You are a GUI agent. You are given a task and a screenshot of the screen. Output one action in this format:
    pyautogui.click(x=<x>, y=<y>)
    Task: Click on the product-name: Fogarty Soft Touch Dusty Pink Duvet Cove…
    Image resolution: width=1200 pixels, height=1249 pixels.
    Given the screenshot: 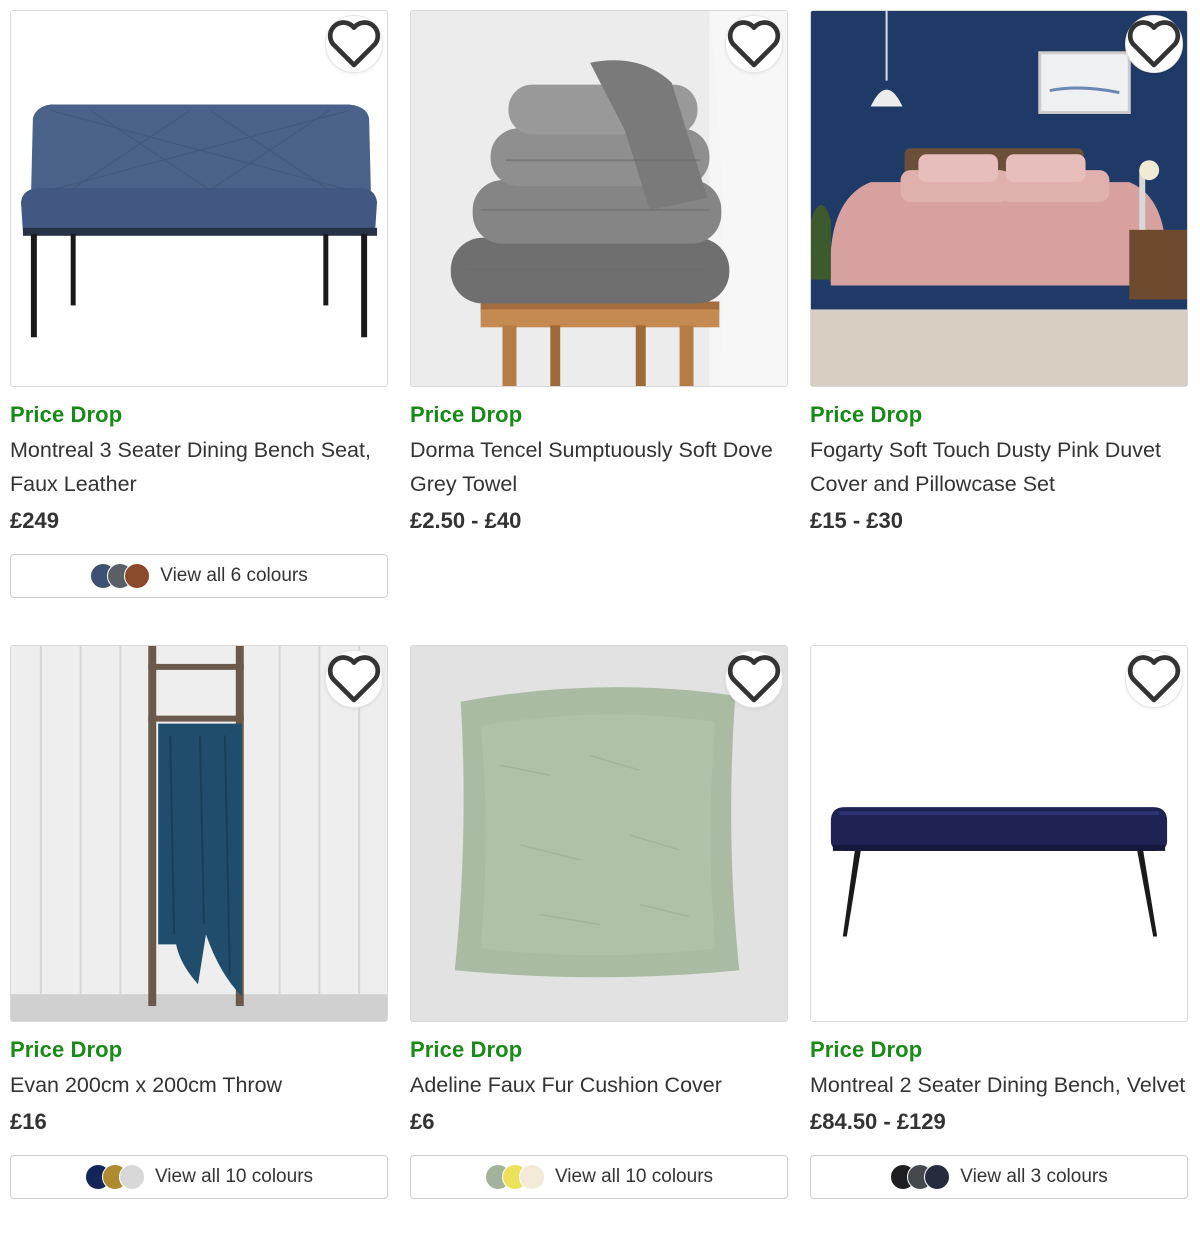 What is the action you would take?
    pyautogui.click(x=999, y=467)
    